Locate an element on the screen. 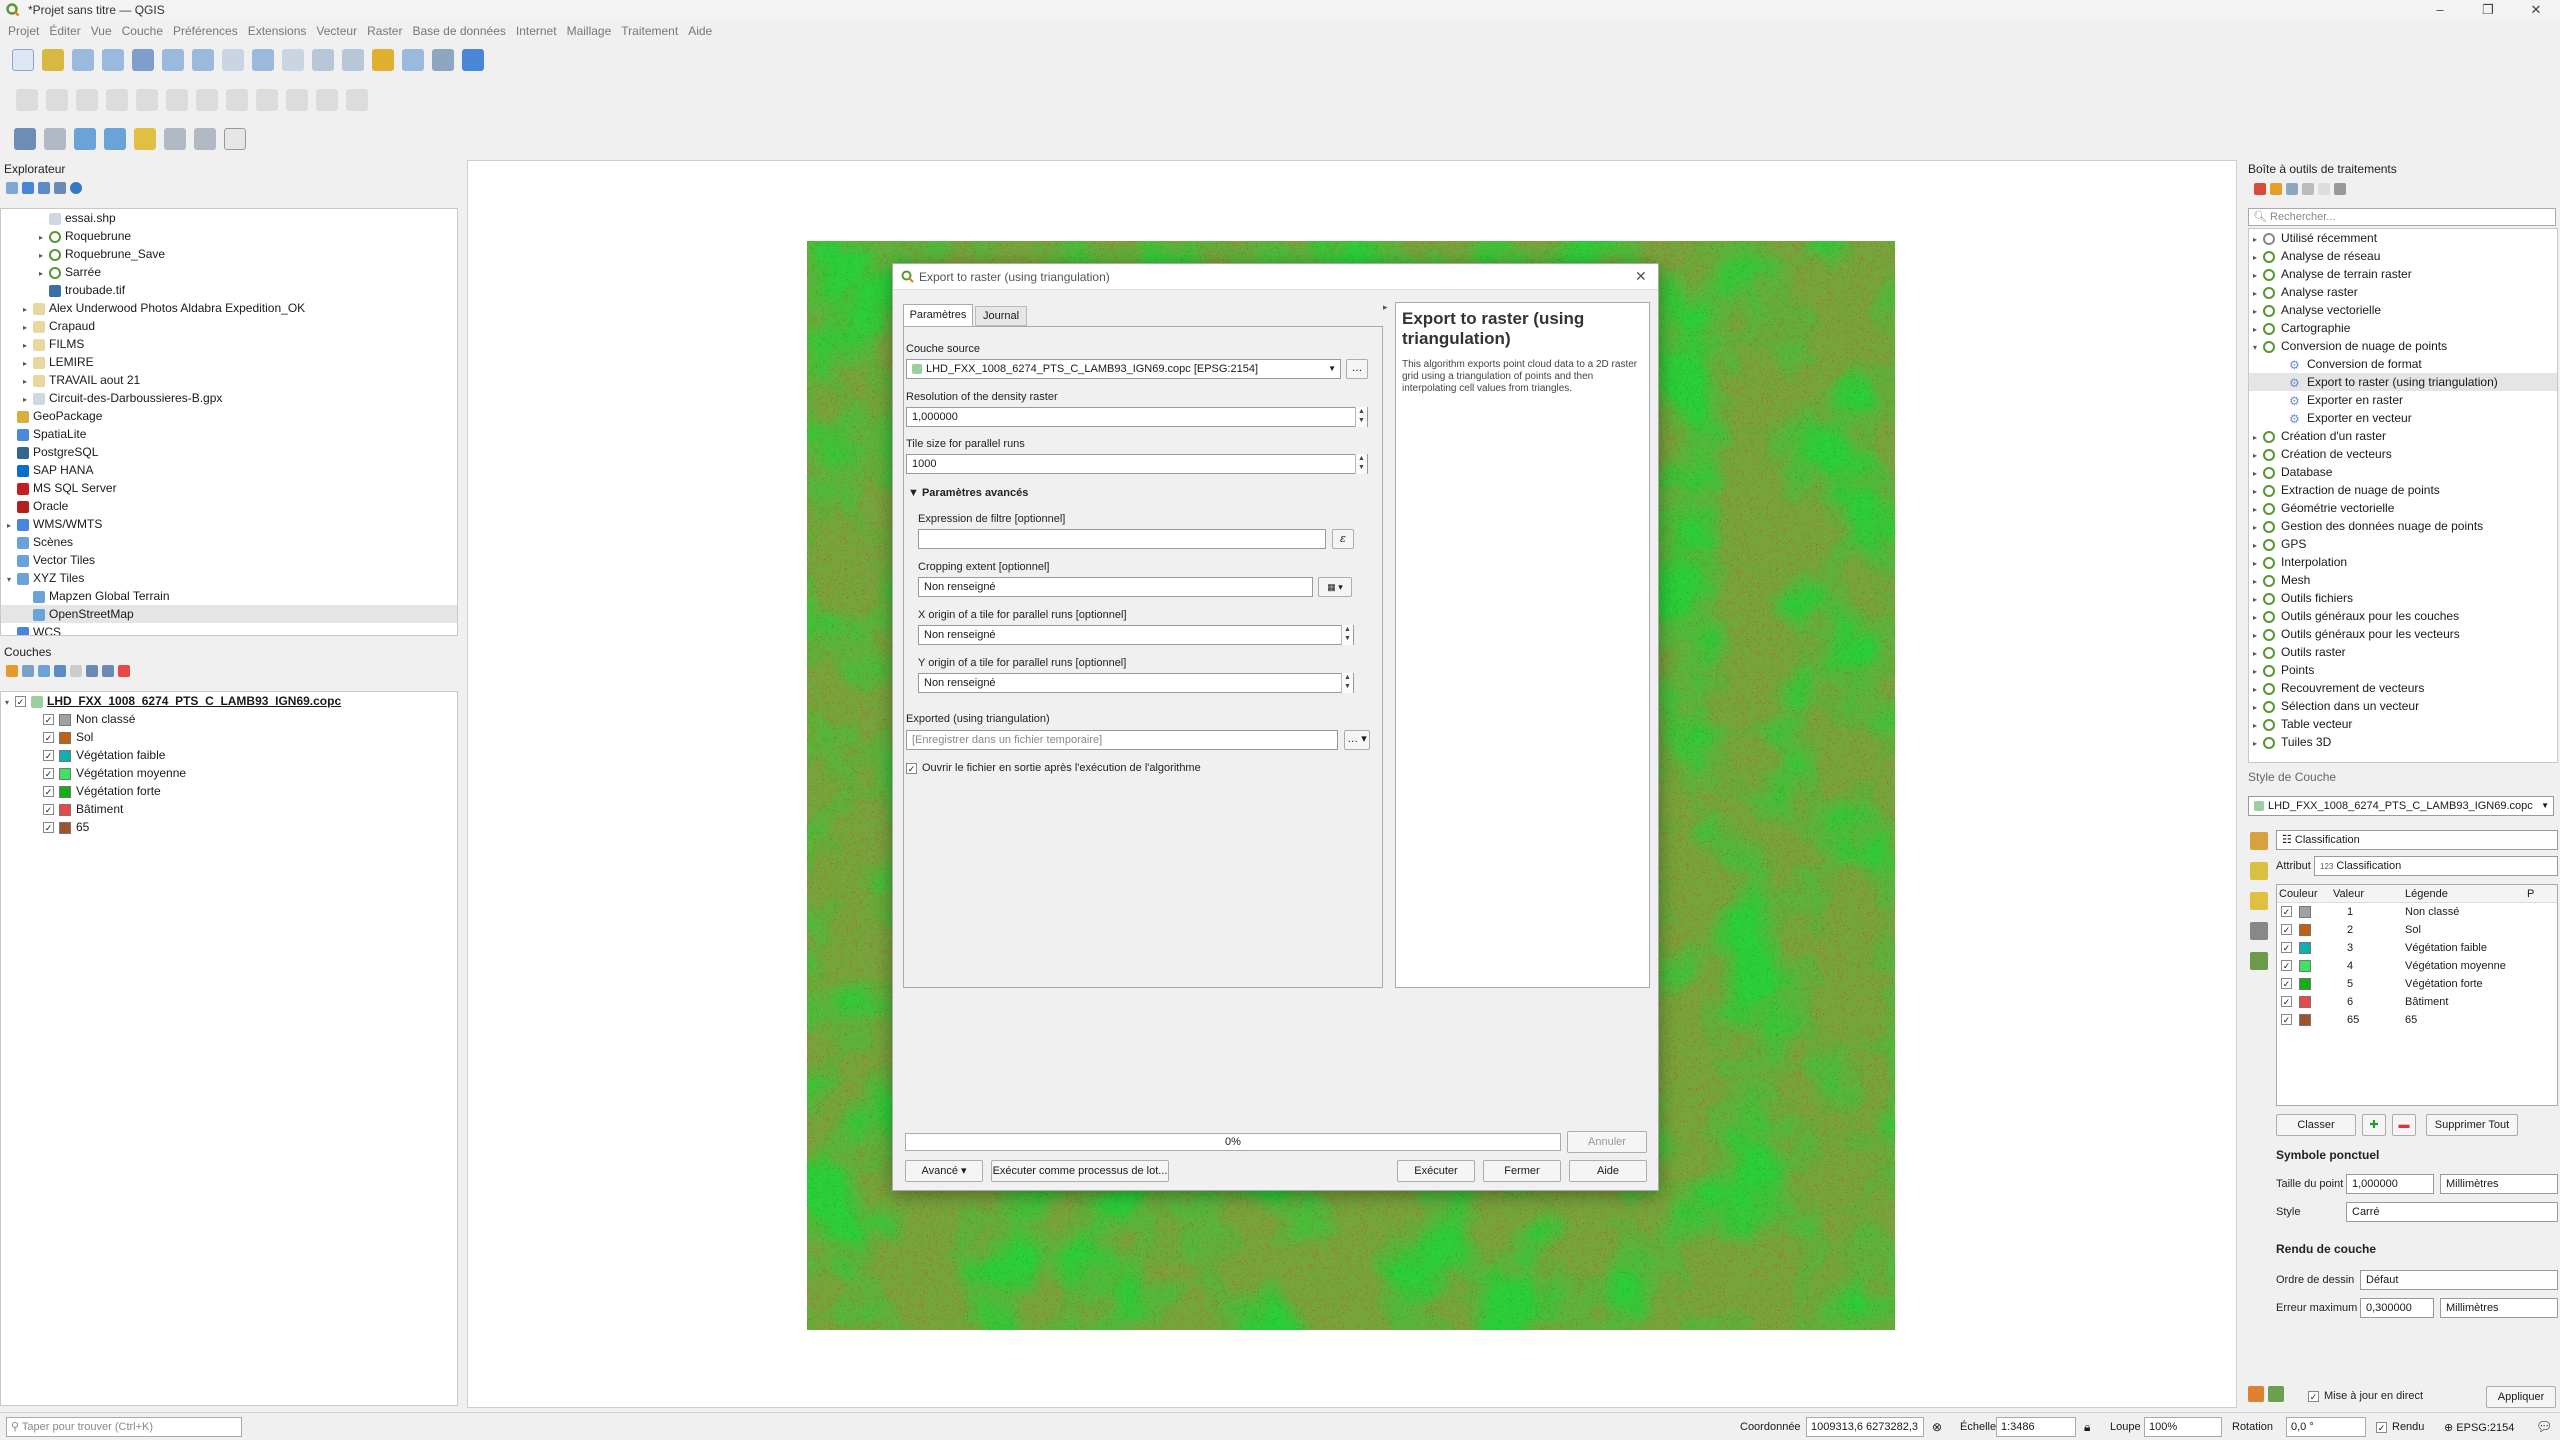 This screenshot has height=1440, width=2560. expand-arrow-icon: ▸ is located at coordinates (2258, 744).